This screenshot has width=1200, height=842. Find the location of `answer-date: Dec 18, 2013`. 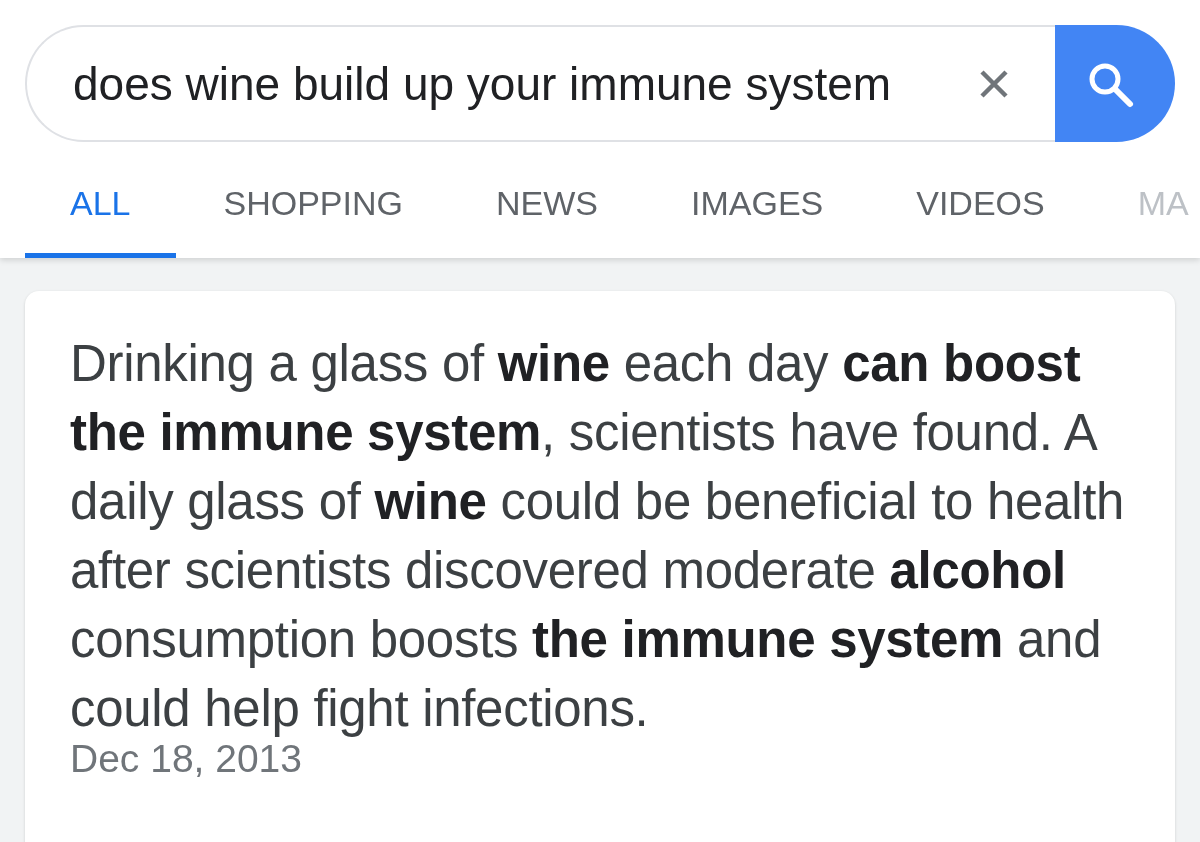

answer-date: Dec 18, 2013 is located at coordinates (186, 759).